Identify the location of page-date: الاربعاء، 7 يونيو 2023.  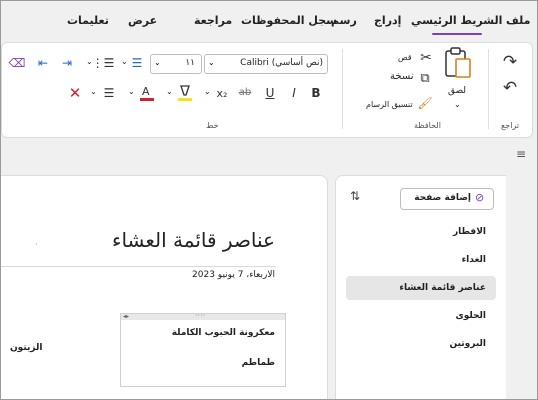
(233, 275).